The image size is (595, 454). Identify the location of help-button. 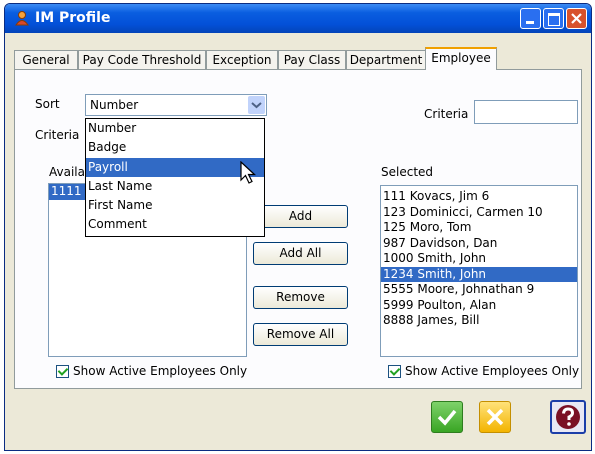
(568, 417).